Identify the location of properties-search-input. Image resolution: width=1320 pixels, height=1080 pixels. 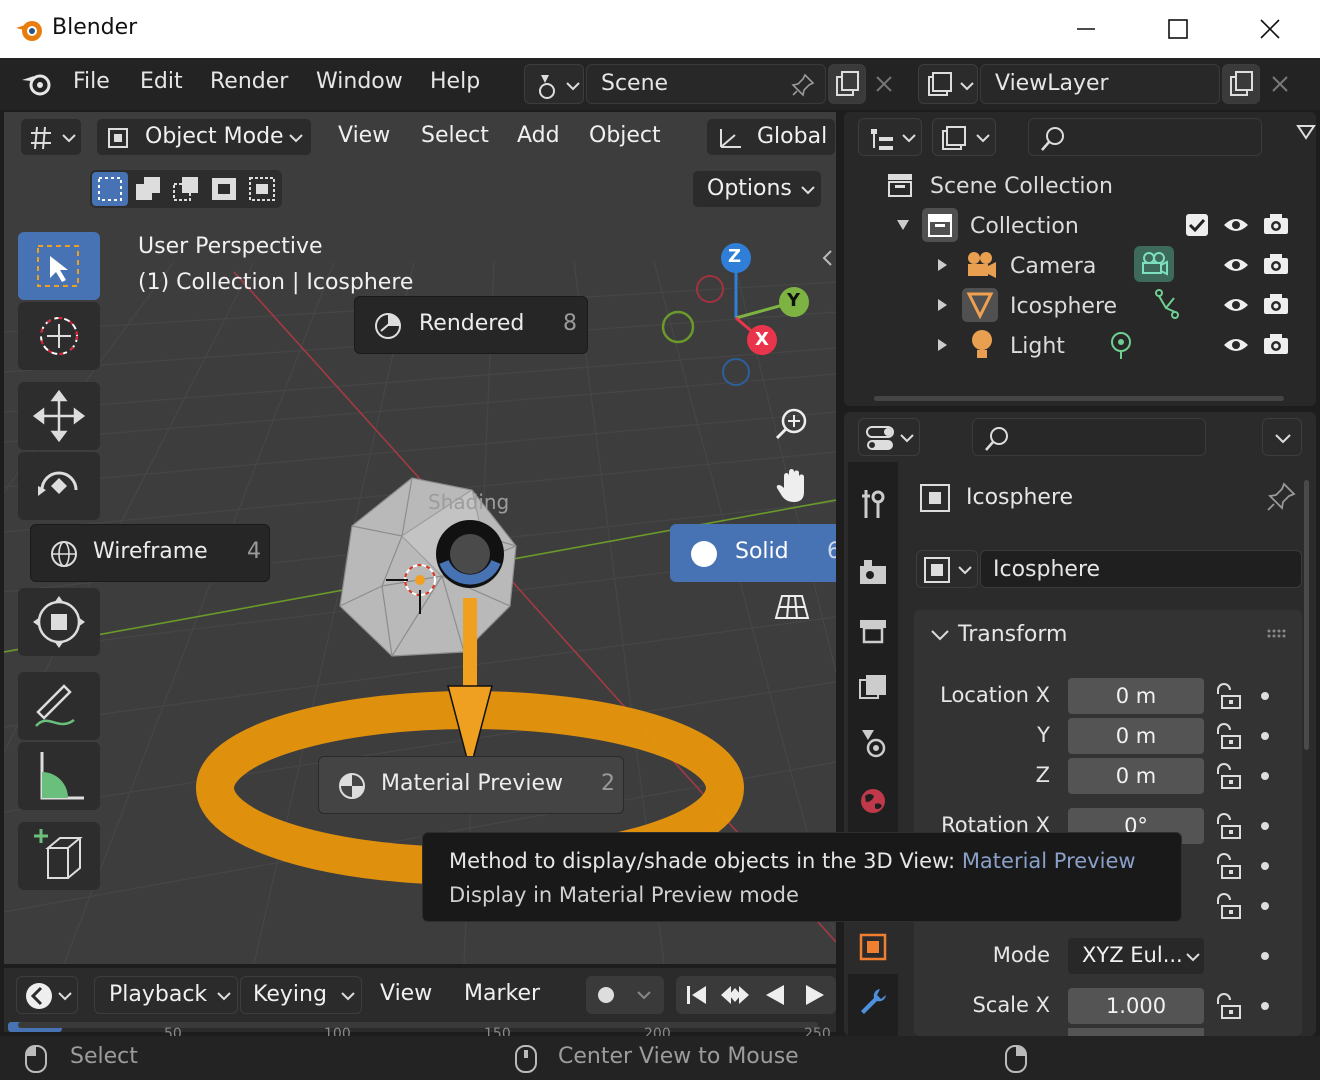
(1089, 437).